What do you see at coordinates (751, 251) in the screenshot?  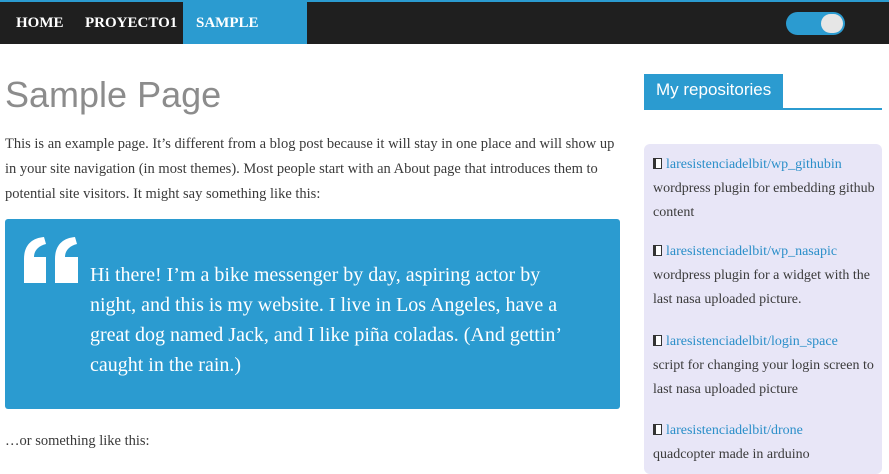 I see `repo-link: laresistenciadelbit/wp_nasapic` at bounding box center [751, 251].